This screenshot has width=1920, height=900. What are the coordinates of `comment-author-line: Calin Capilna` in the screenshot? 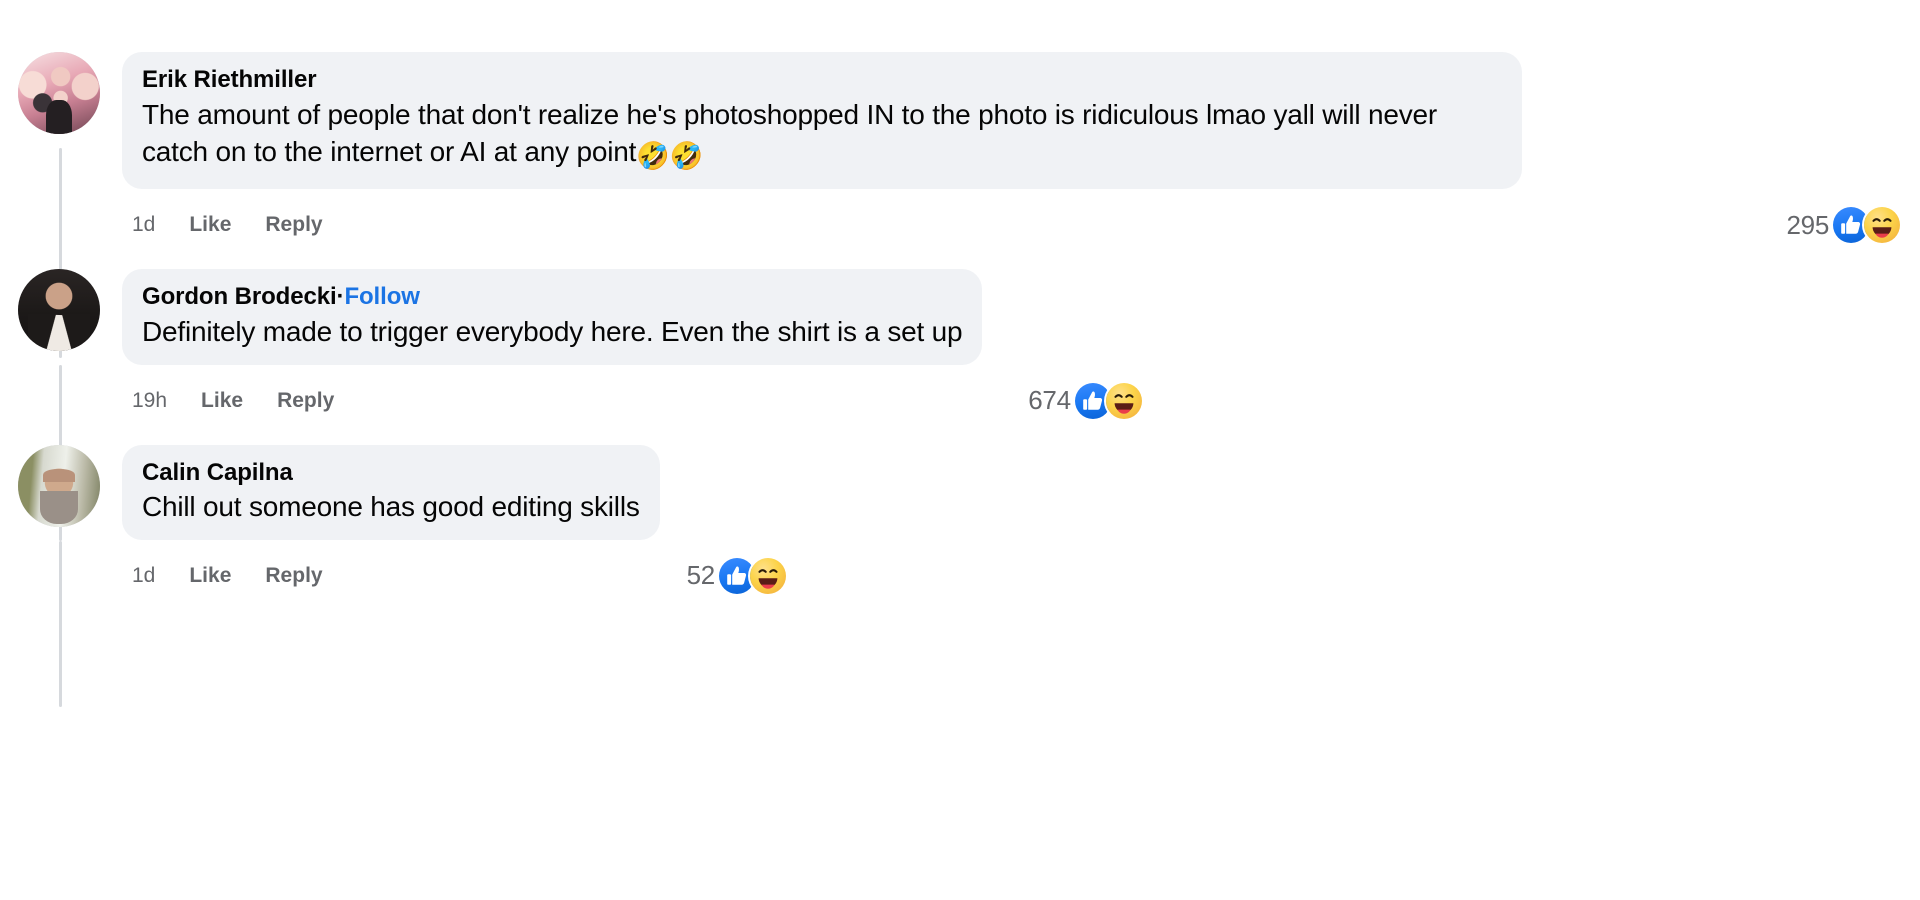 It's located at (391, 473).